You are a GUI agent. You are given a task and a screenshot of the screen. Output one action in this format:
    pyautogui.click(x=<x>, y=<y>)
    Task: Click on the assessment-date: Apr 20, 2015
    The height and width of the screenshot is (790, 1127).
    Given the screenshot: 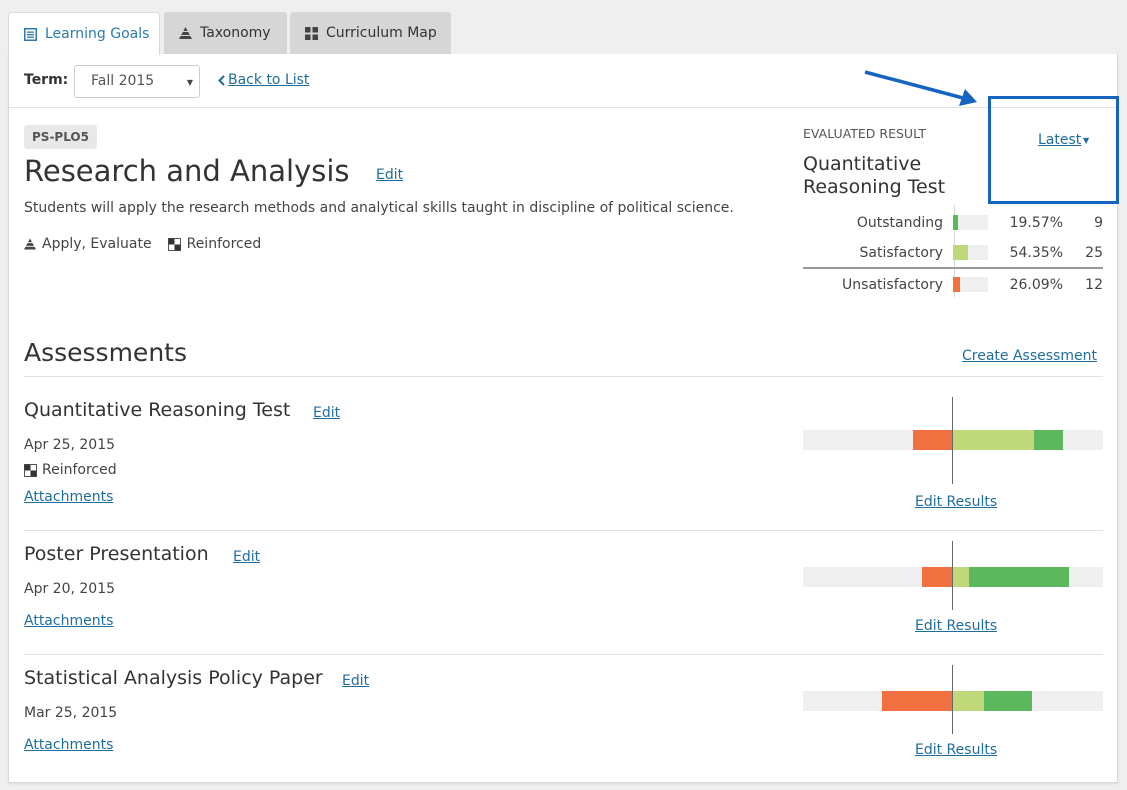 What is the action you would take?
    pyautogui.click(x=70, y=589)
    